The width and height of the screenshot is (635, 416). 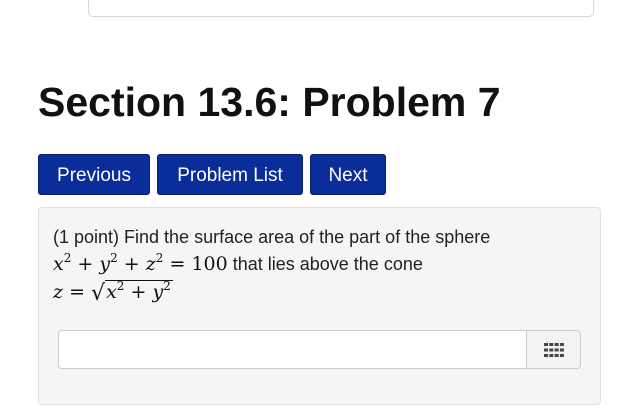 I want to click on previous-section-panel, so click(x=341, y=8).